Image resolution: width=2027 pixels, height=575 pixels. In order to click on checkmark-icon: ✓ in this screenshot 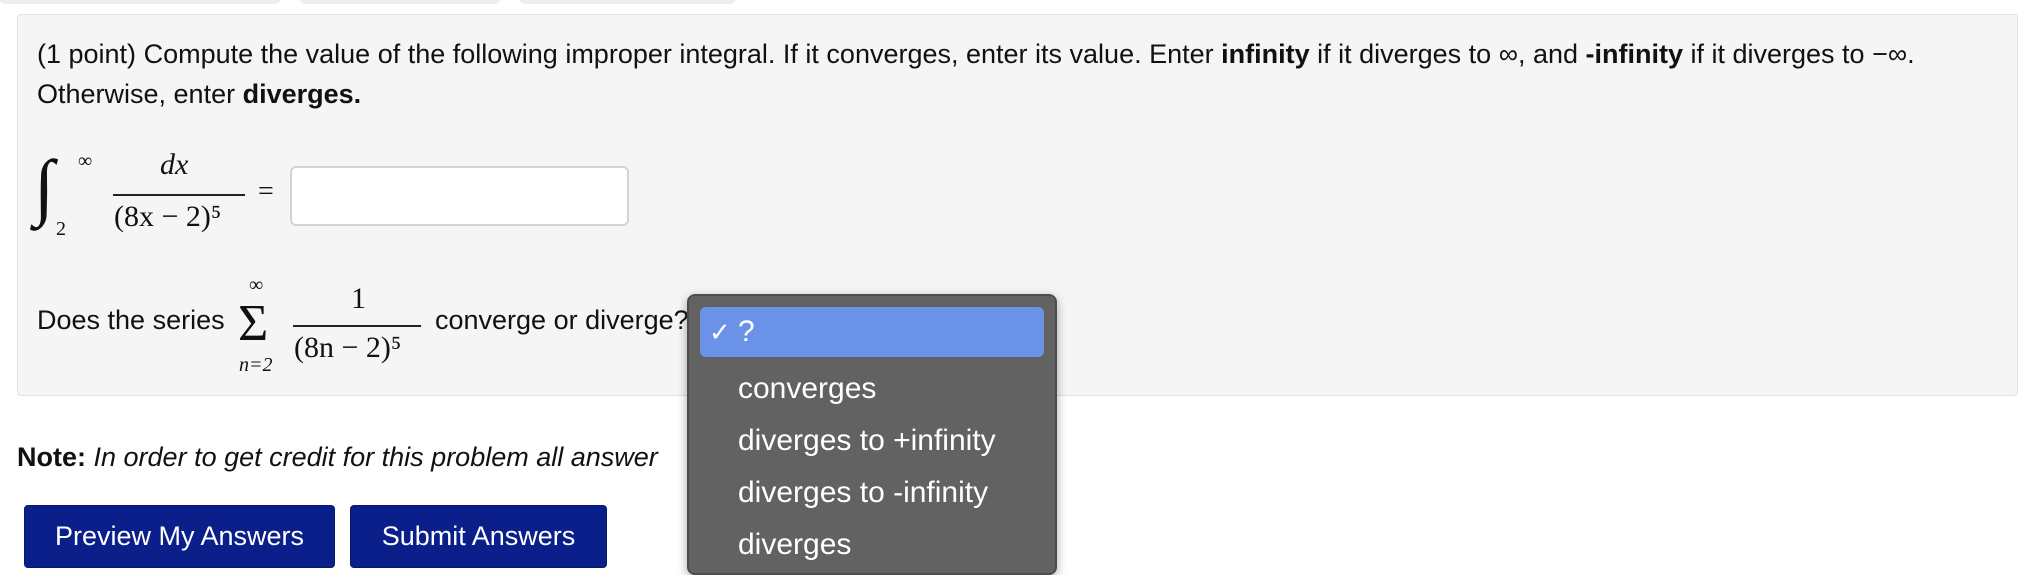, I will do `click(720, 332)`.